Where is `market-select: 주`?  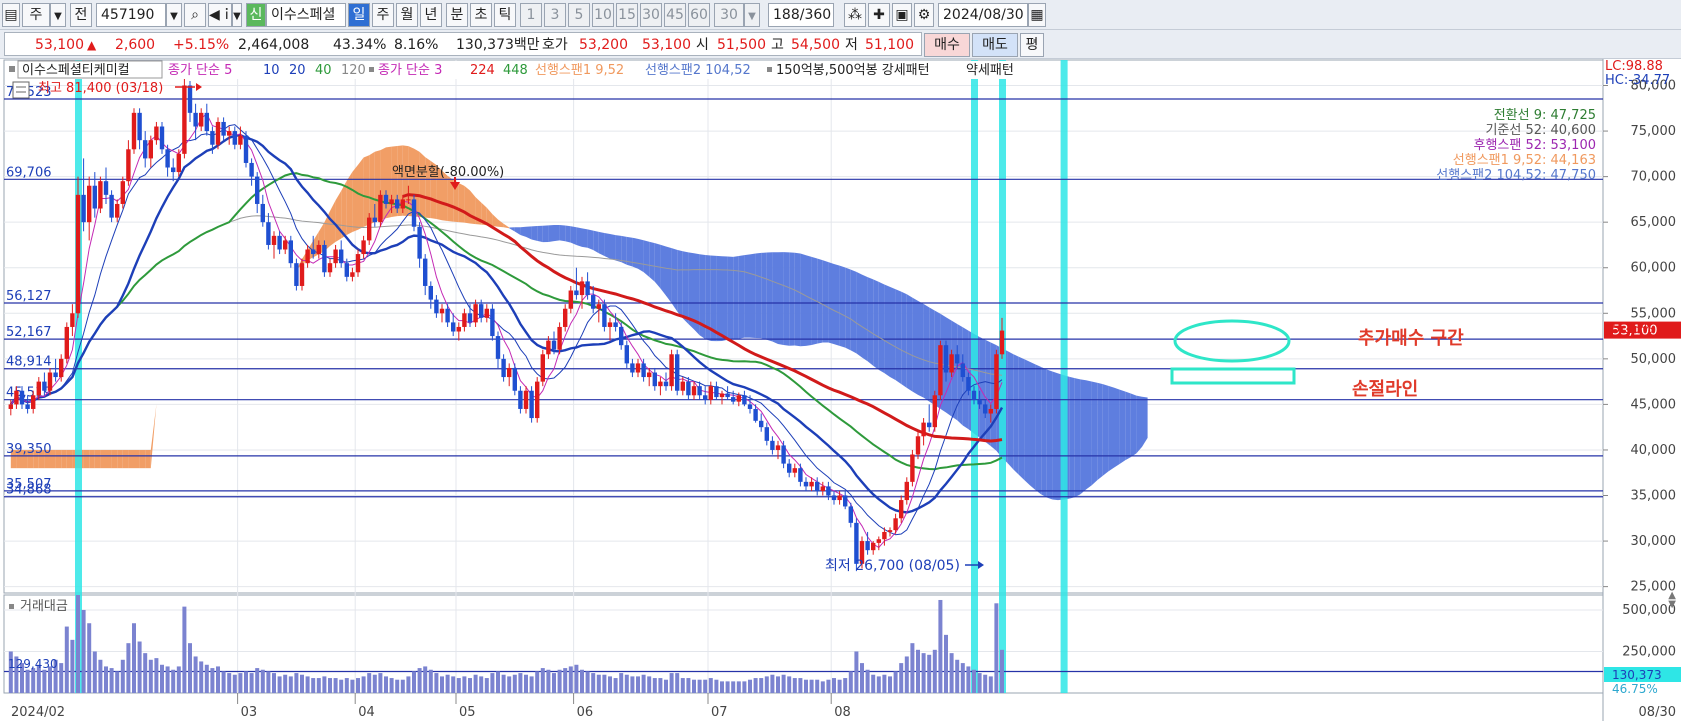 market-select: 주 is located at coordinates (36, 15).